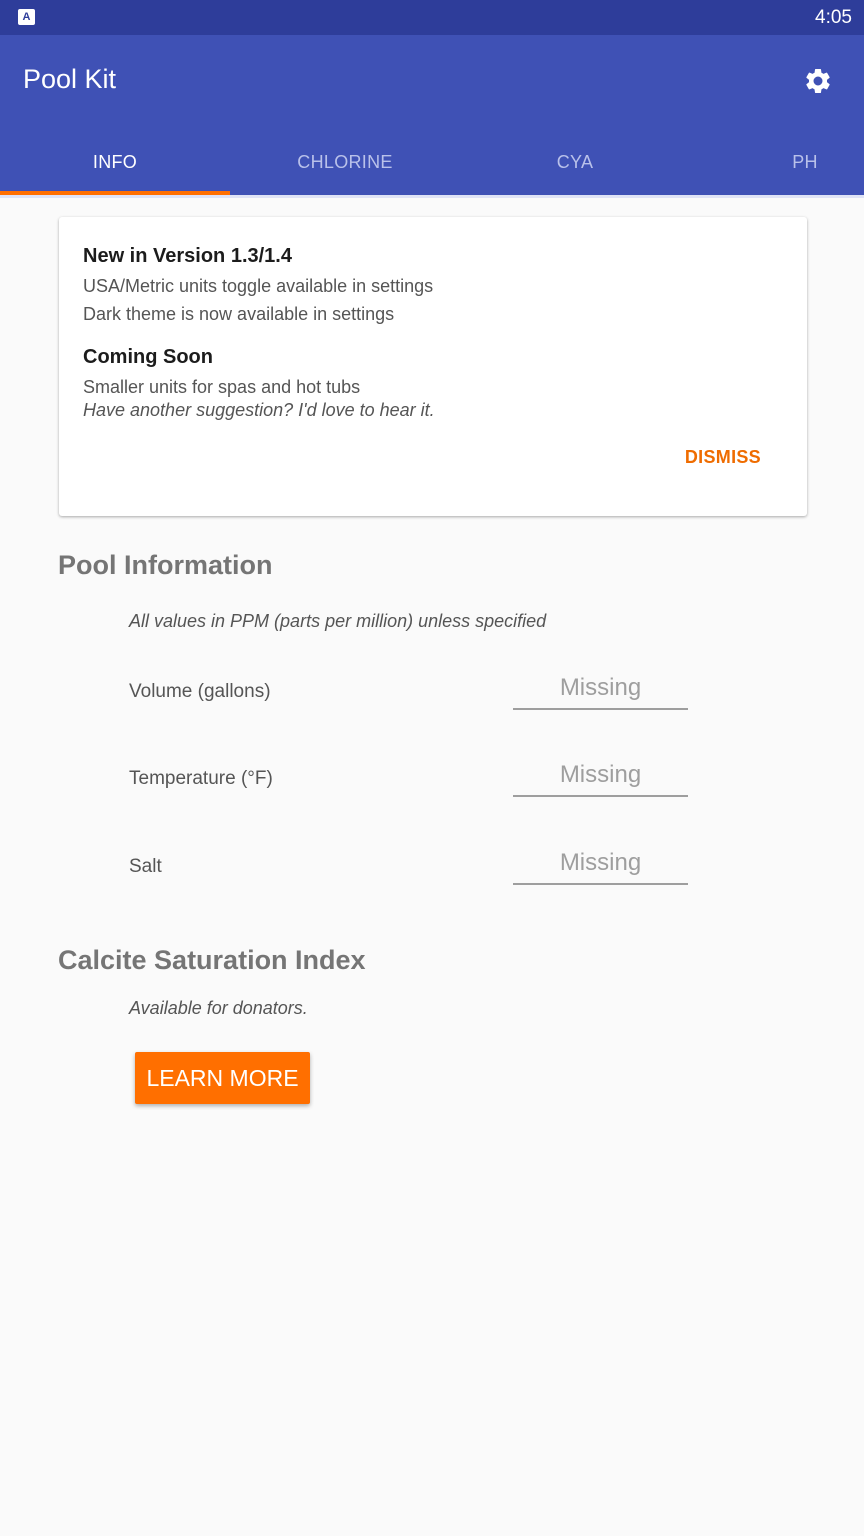  What do you see at coordinates (432, 115) in the screenshot?
I see `app-bar: Pool Kit INFO CHLORINE CYA PH` at bounding box center [432, 115].